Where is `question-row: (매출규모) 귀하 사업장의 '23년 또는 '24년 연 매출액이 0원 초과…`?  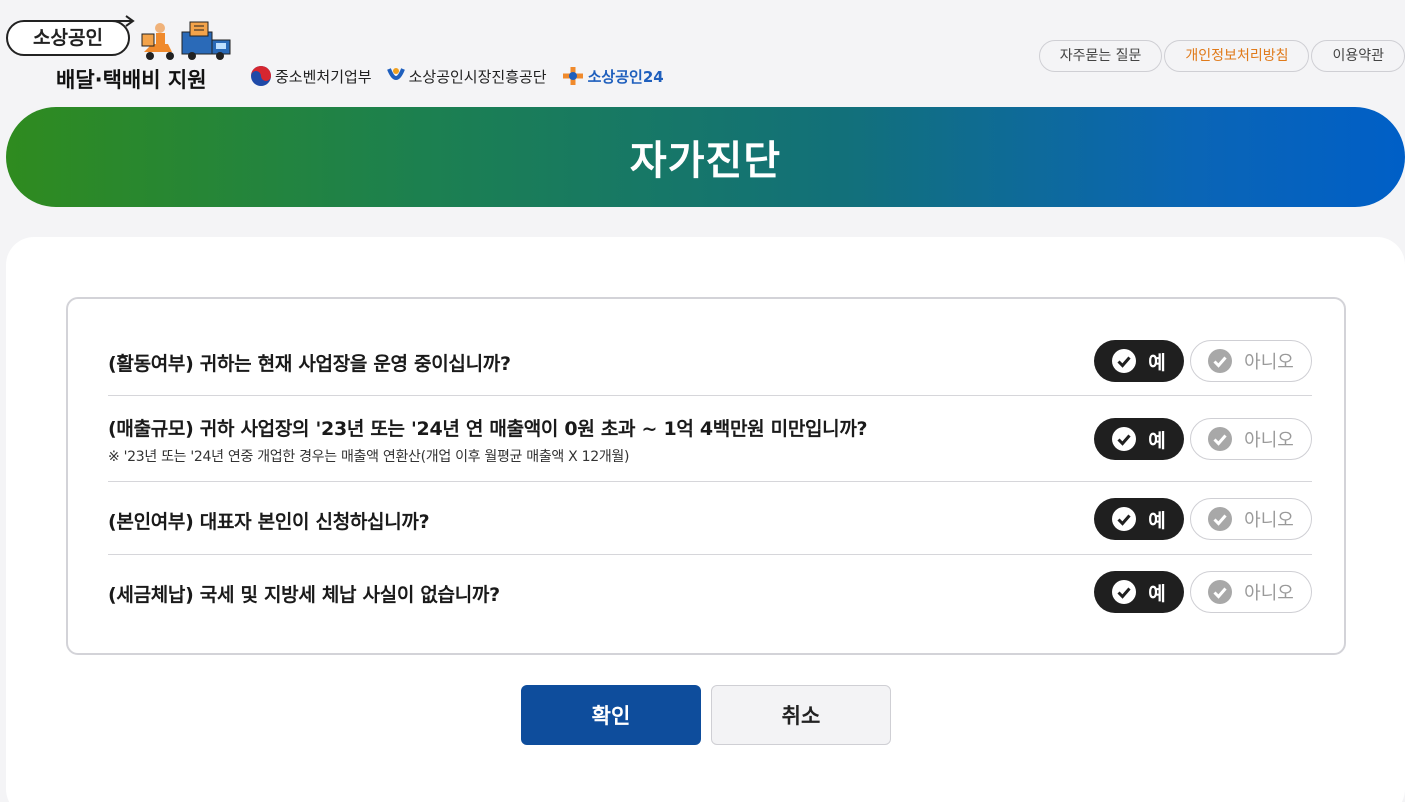
question-row: (매출규모) 귀하 사업장의 '23년 또는 '24년 연 매출액이 0원 초과… is located at coordinates (710, 439).